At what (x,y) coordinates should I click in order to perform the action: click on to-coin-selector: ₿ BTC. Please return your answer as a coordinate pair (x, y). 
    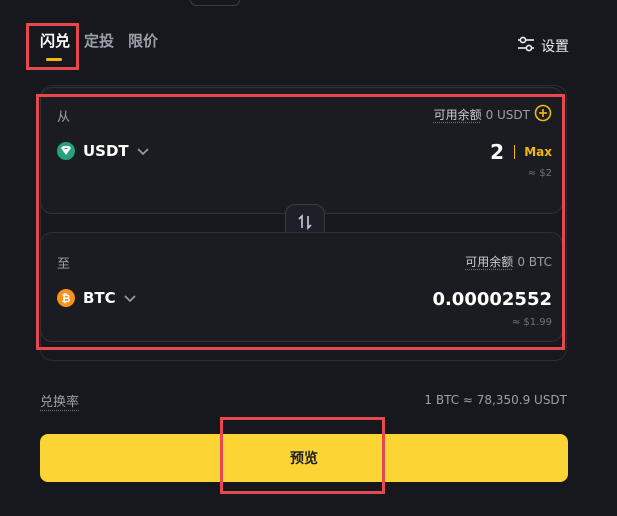
    Looking at the image, I should click on (96, 298).